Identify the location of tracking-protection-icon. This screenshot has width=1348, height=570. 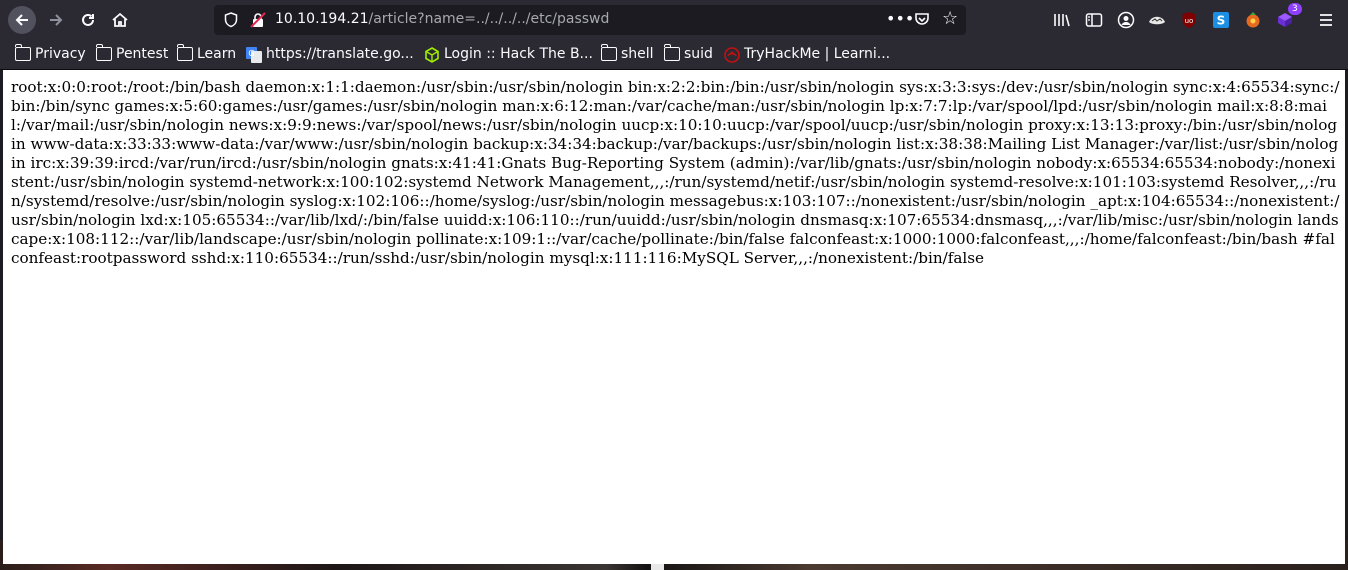
(231, 22).